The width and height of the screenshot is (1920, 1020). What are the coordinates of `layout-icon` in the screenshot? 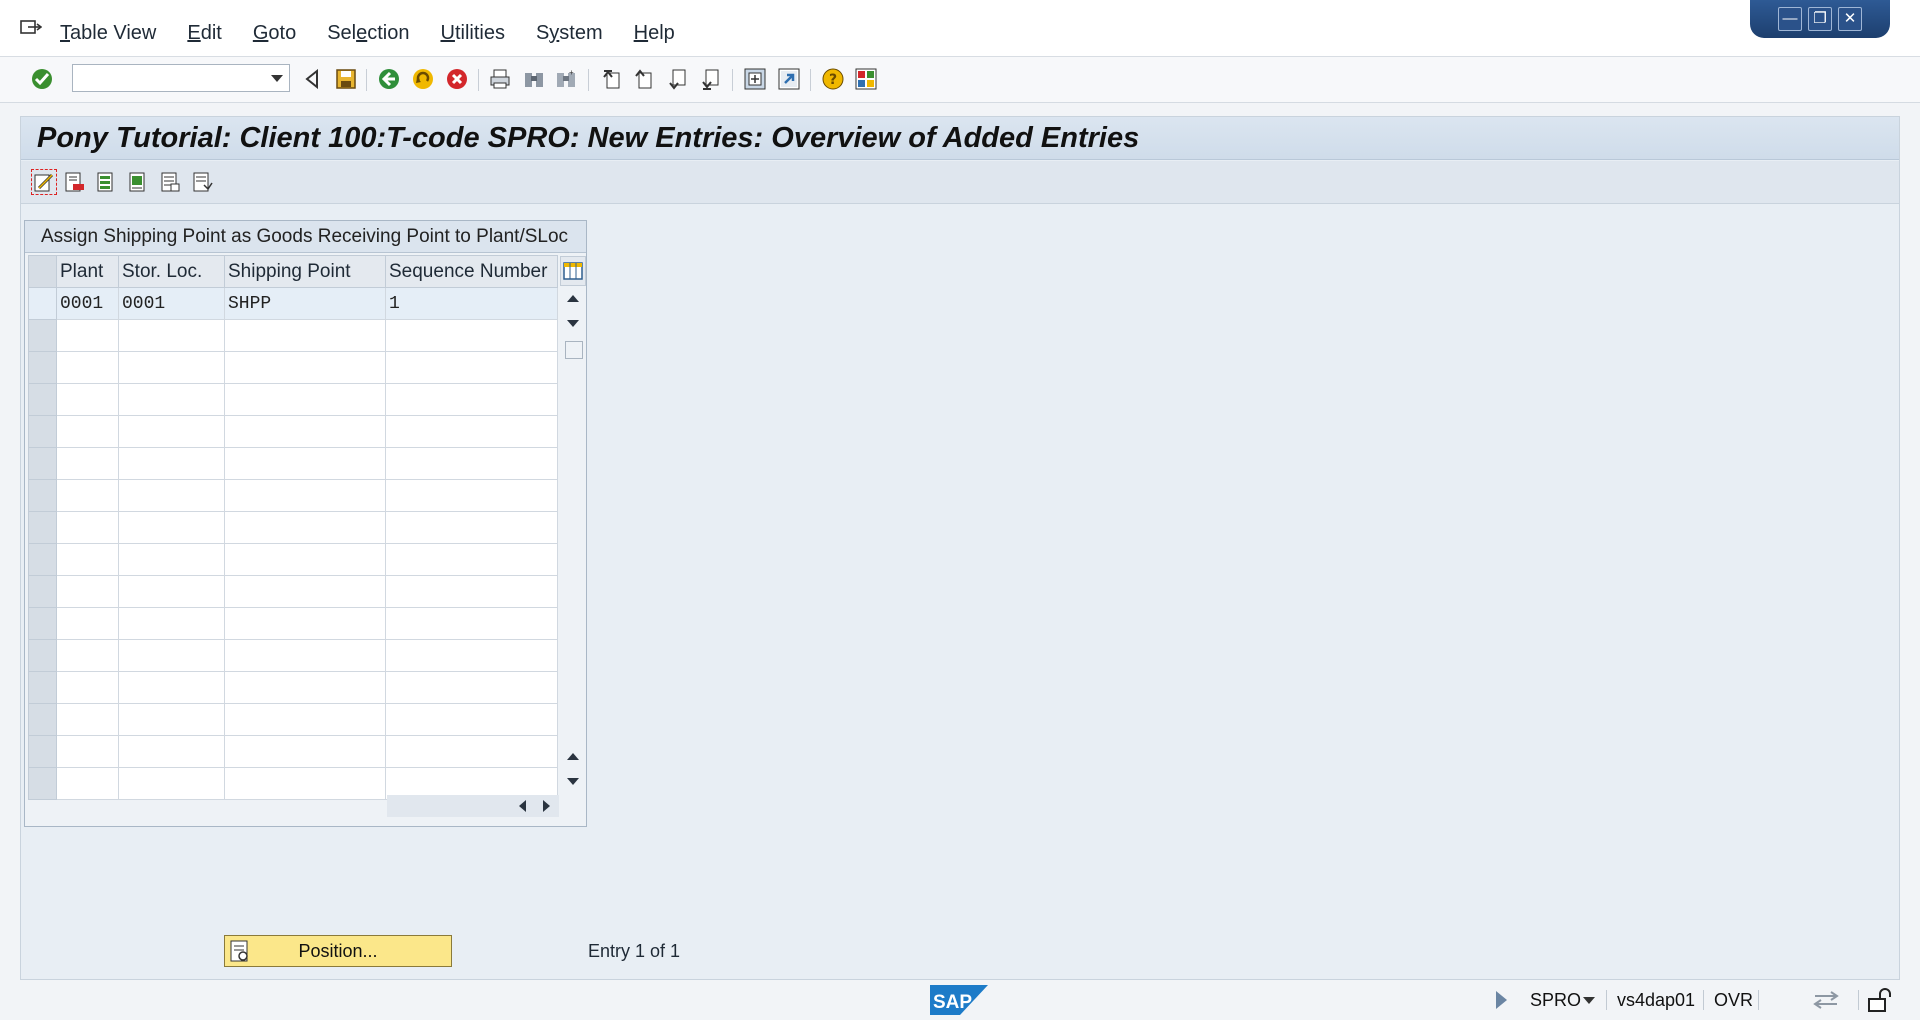 It's located at (866, 79).